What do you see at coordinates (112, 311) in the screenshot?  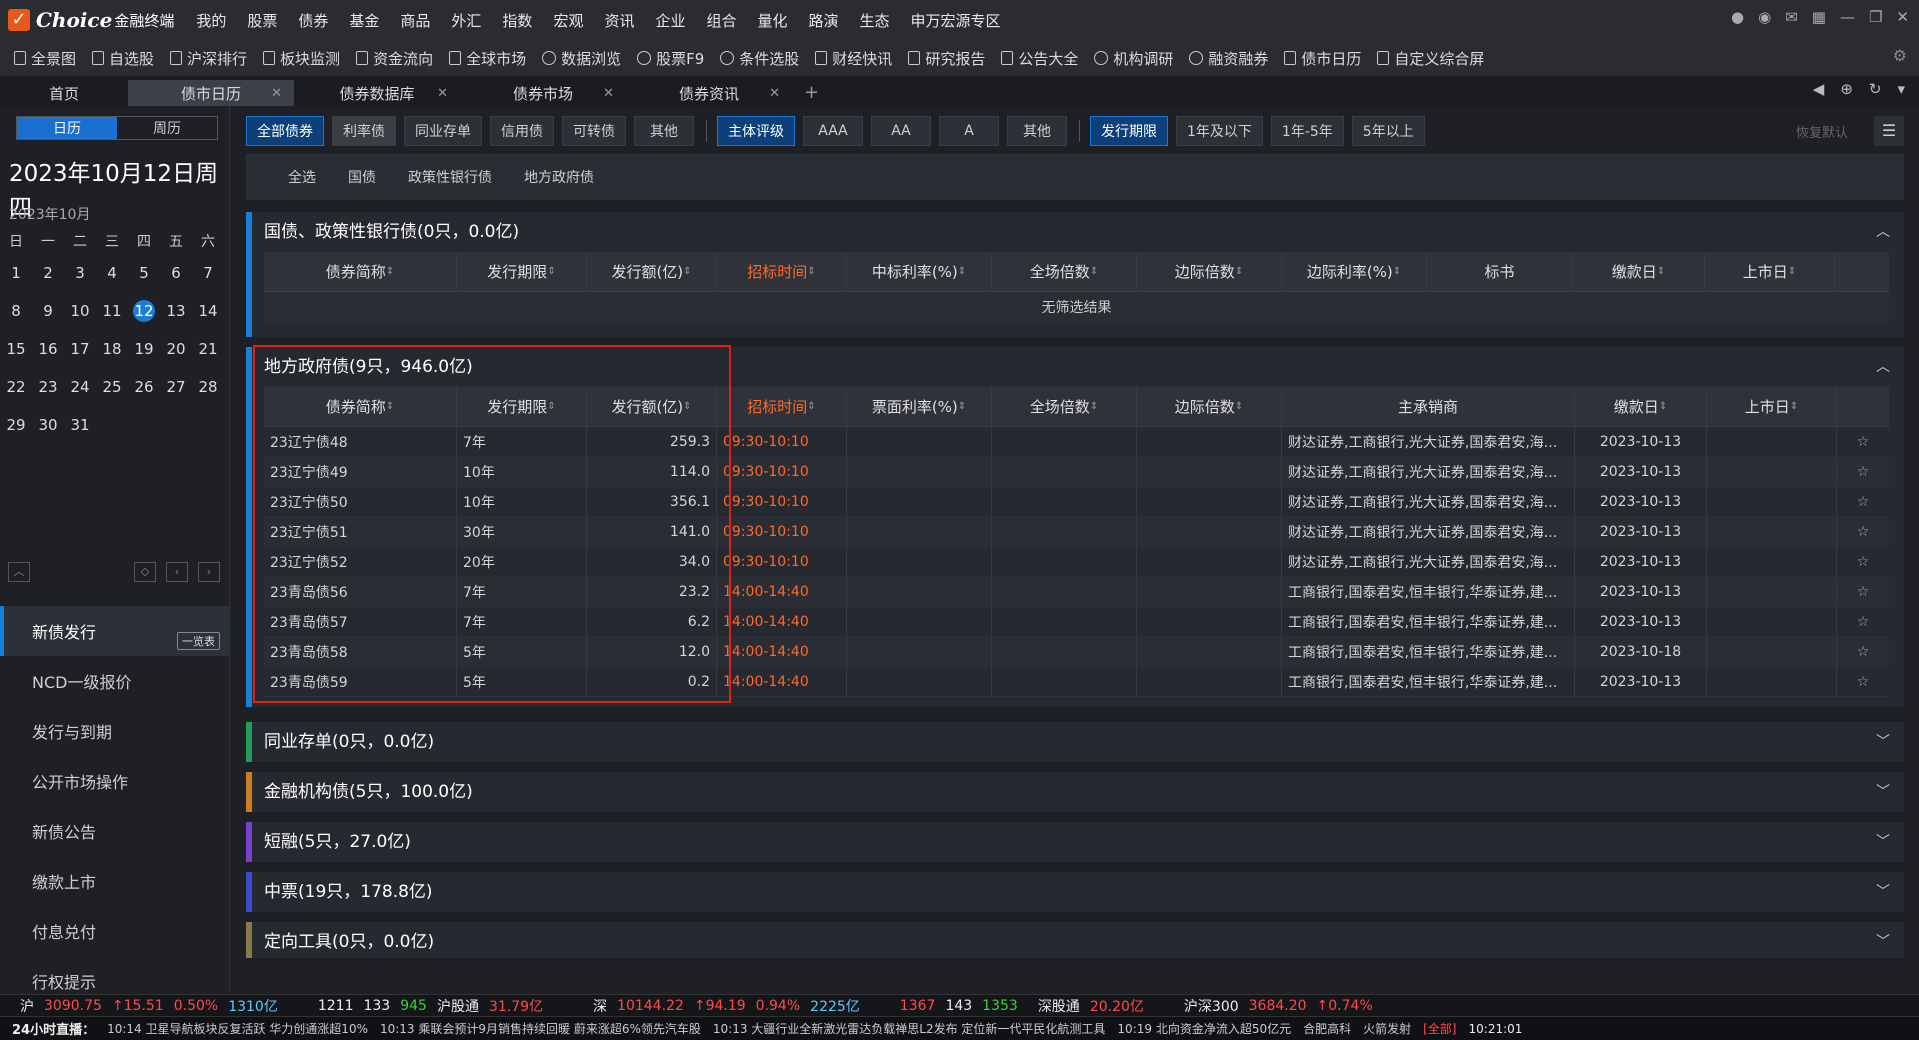 I see `calendar-day: 11` at bounding box center [112, 311].